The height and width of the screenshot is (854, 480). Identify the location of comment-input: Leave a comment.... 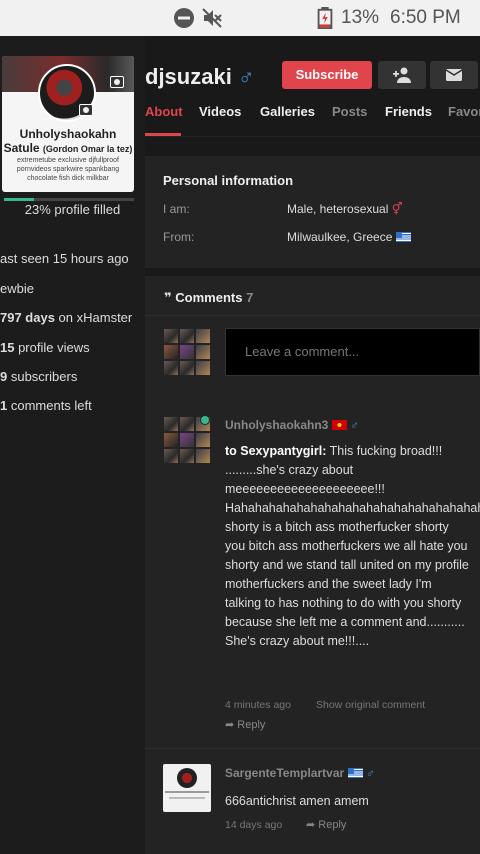
(352, 352).